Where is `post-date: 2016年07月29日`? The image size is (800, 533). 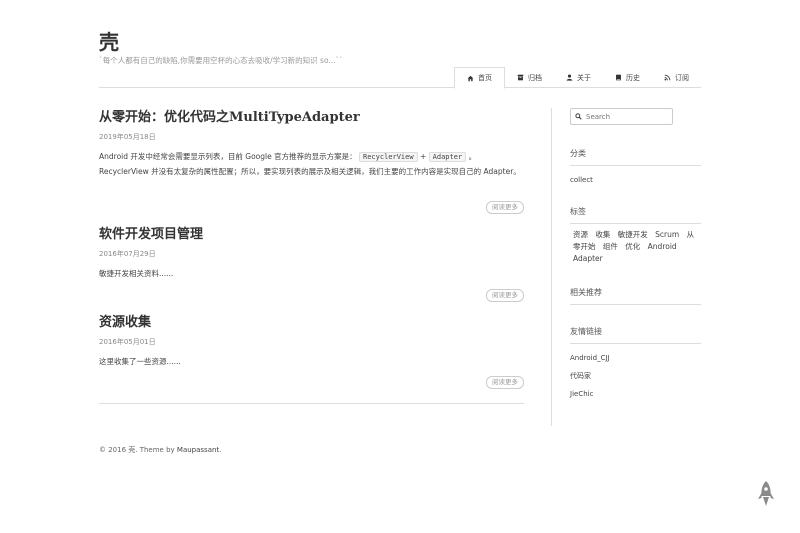
post-date: 2016年07月29日 is located at coordinates (127, 254).